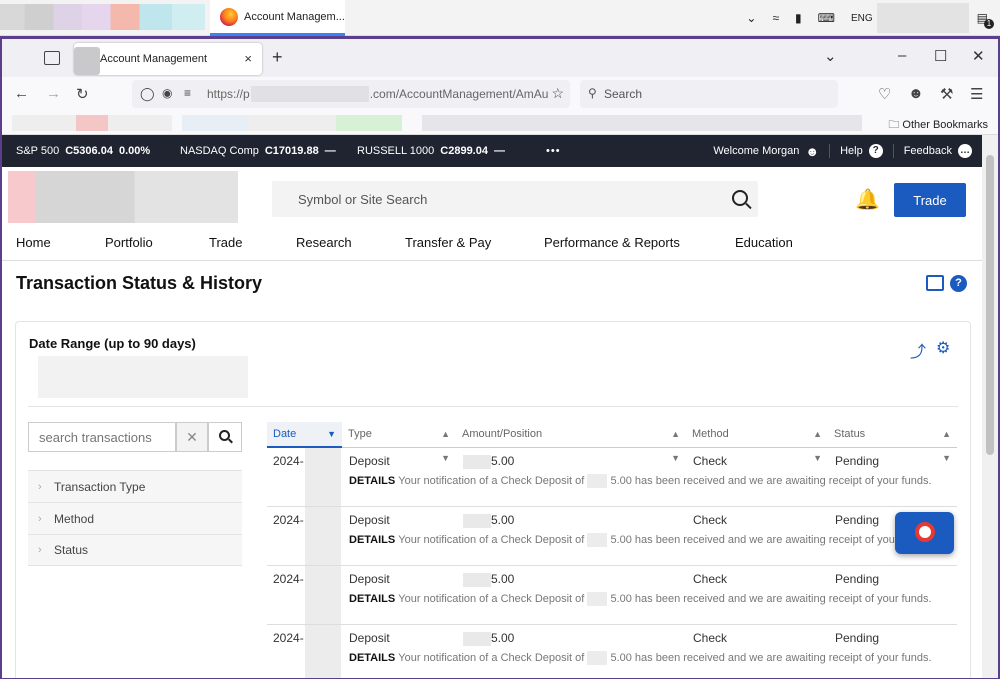 The height and width of the screenshot is (679, 1000). Describe the element at coordinates (515, 199) in the screenshot. I see `site-search-input: Symbol or Site Search` at that location.